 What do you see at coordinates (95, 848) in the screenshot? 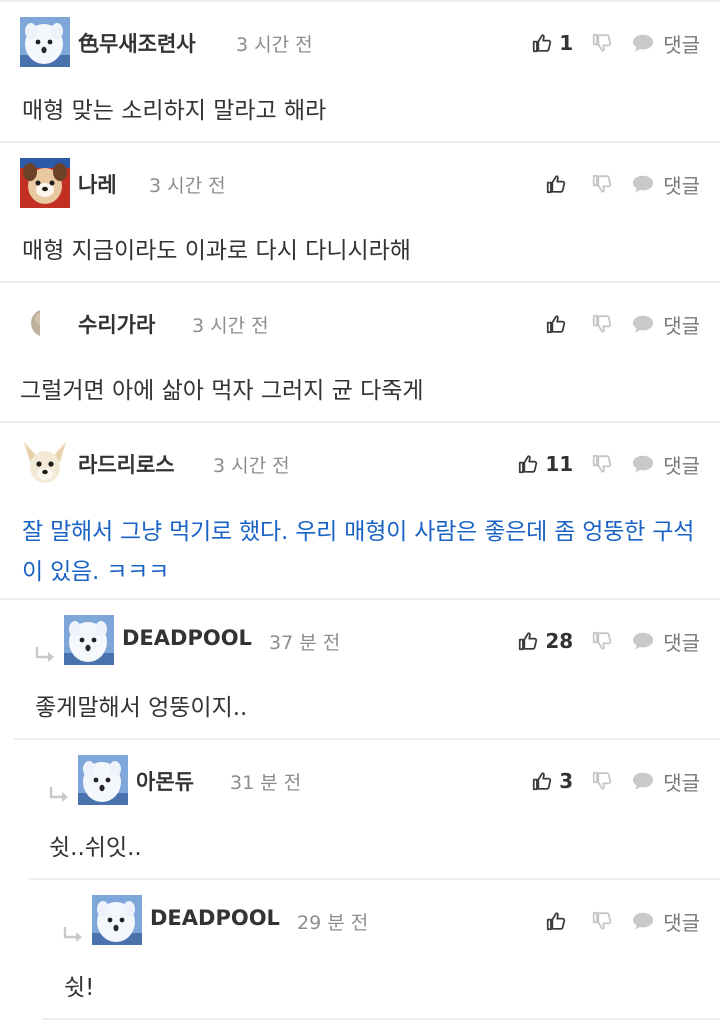
I see `comment-text: 쉿..쉬잇..` at bounding box center [95, 848].